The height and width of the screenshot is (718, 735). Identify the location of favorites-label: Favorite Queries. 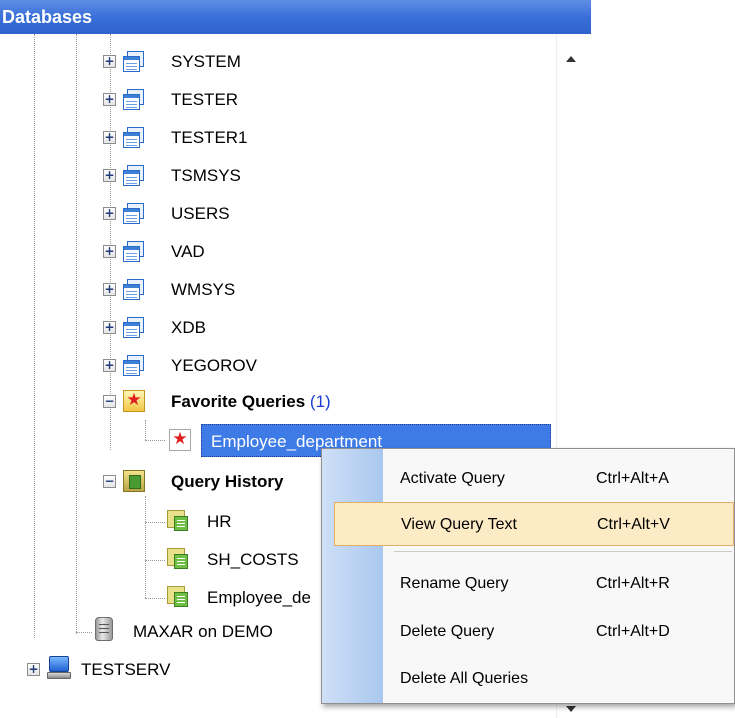
(238, 401).